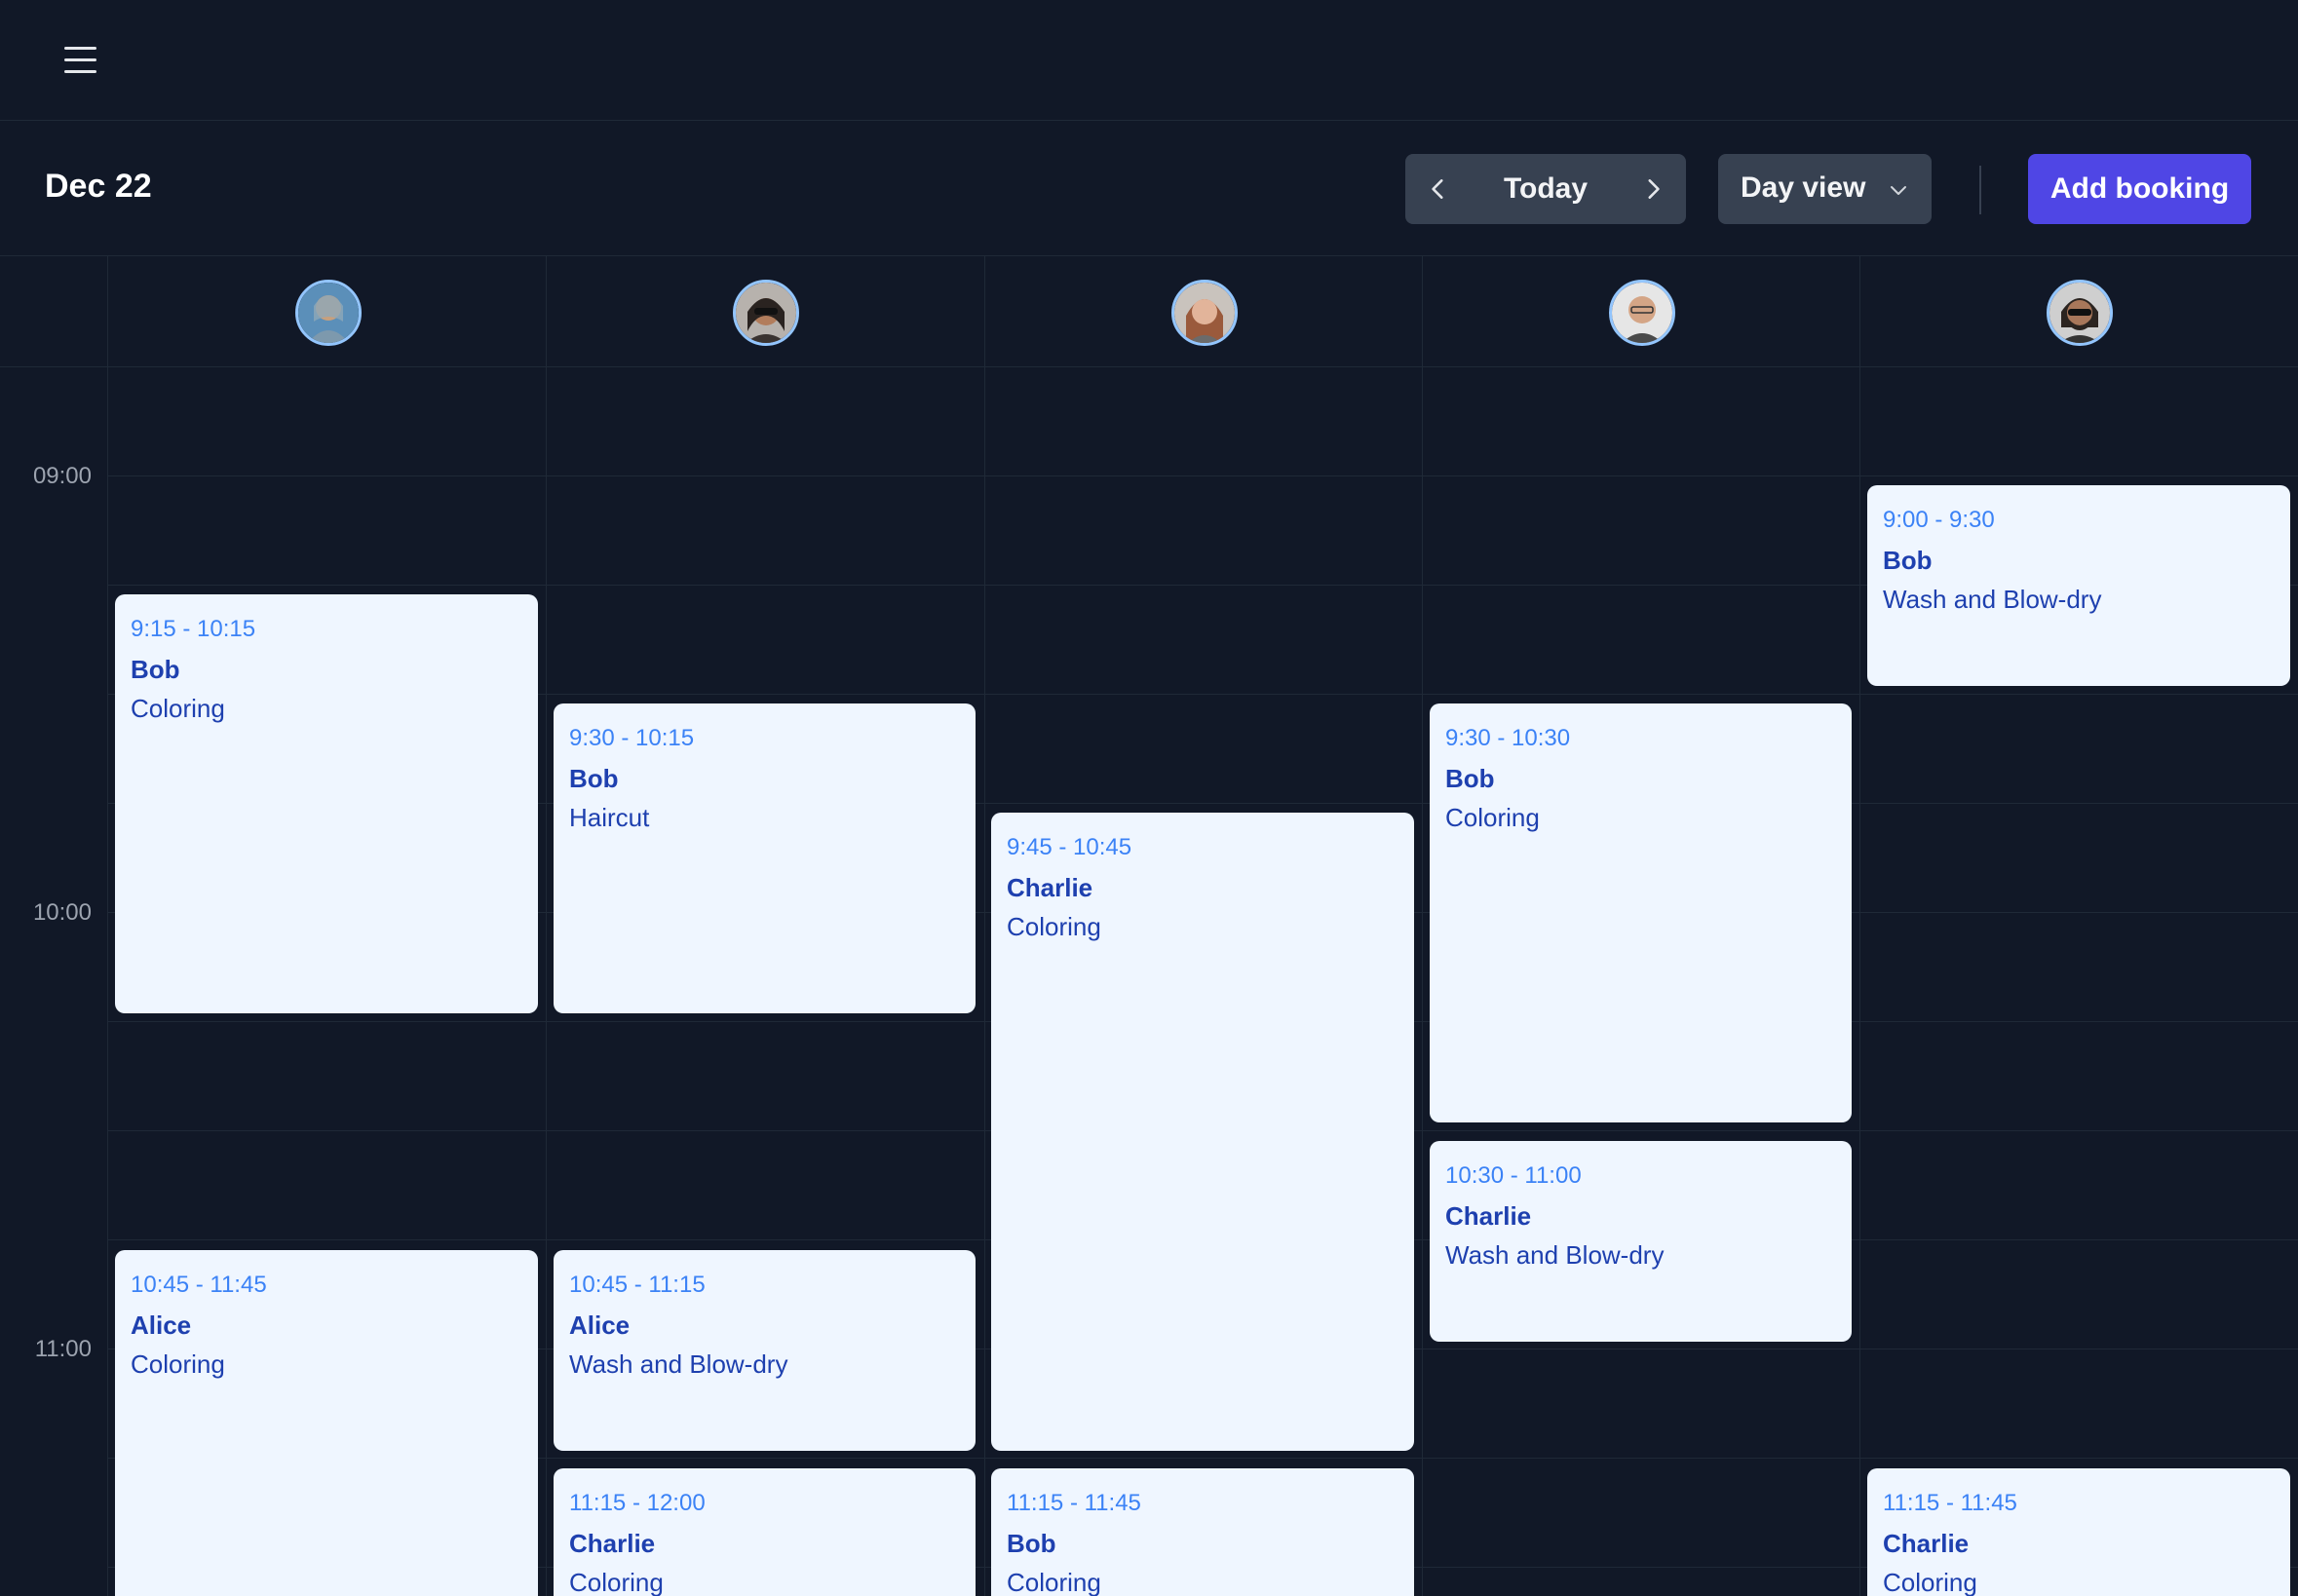 This screenshot has width=2298, height=1596. I want to click on time-label: 09:00, so click(62, 476).